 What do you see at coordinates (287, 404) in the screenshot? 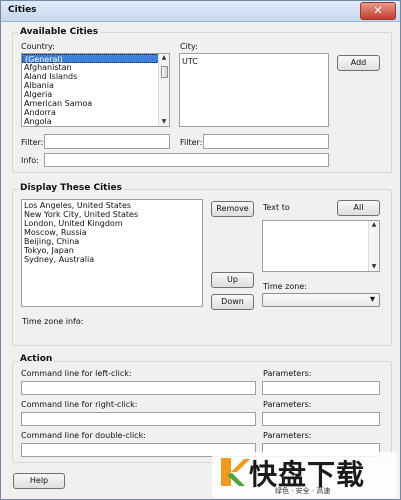
I see `right-click-parameters-label: Parameters:` at bounding box center [287, 404].